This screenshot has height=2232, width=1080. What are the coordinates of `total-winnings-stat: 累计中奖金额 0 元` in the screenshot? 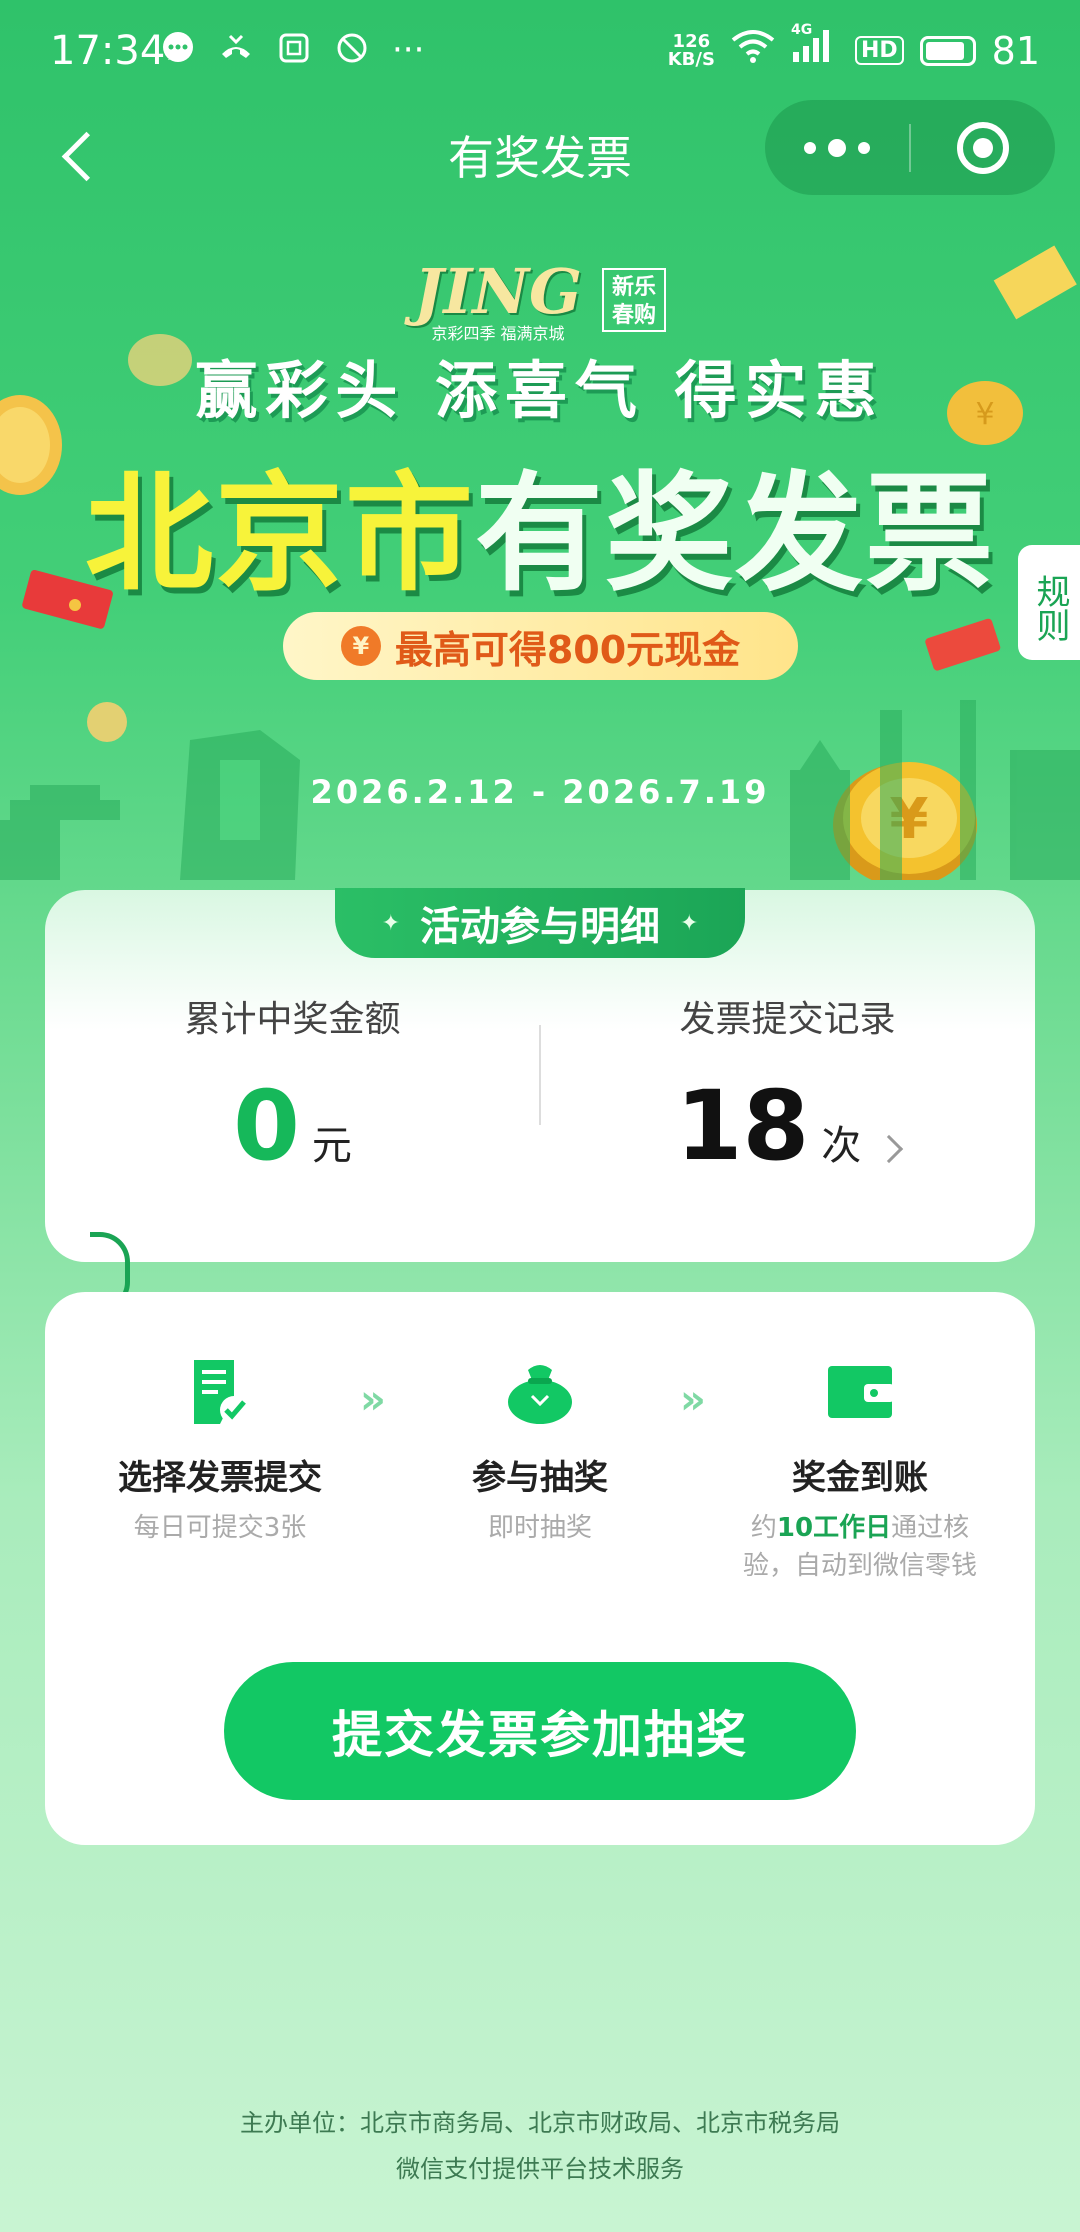 It's located at (292, 1086).